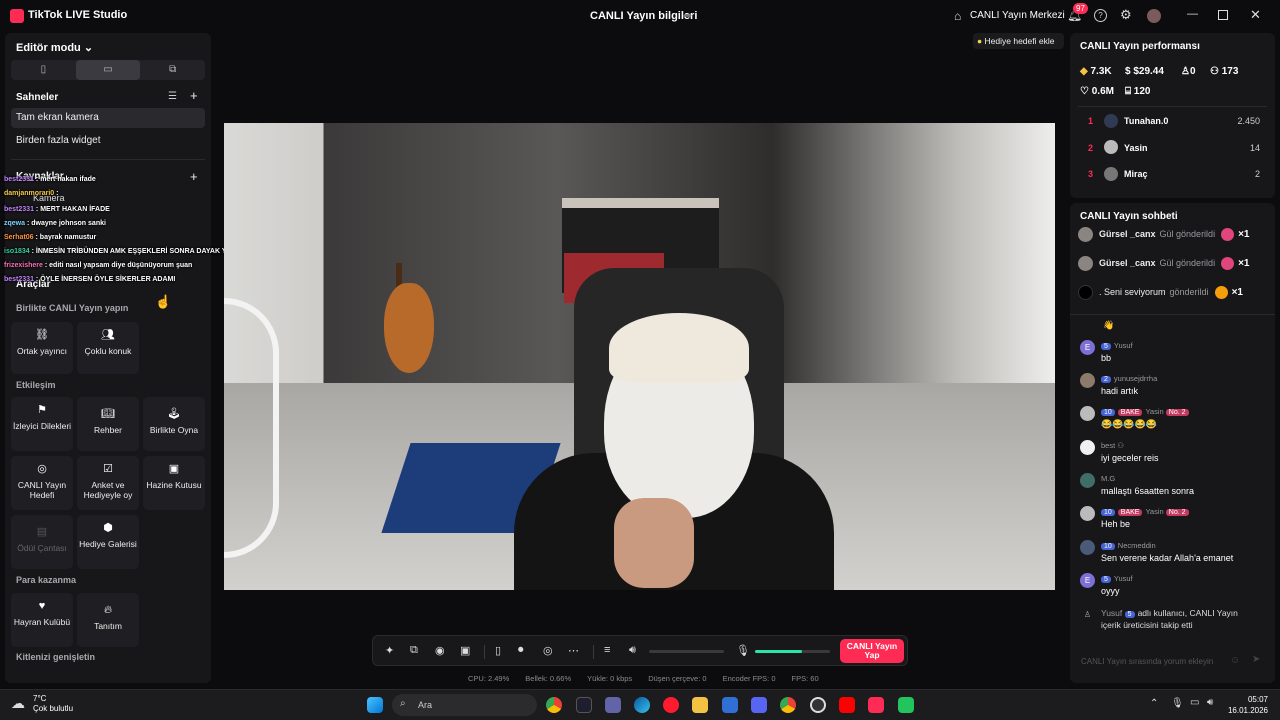 The image size is (1280, 720). What do you see at coordinates (1017, 15) in the screenshot?
I see `live-center-link: CANLI Yayın Merkezi` at bounding box center [1017, 15].